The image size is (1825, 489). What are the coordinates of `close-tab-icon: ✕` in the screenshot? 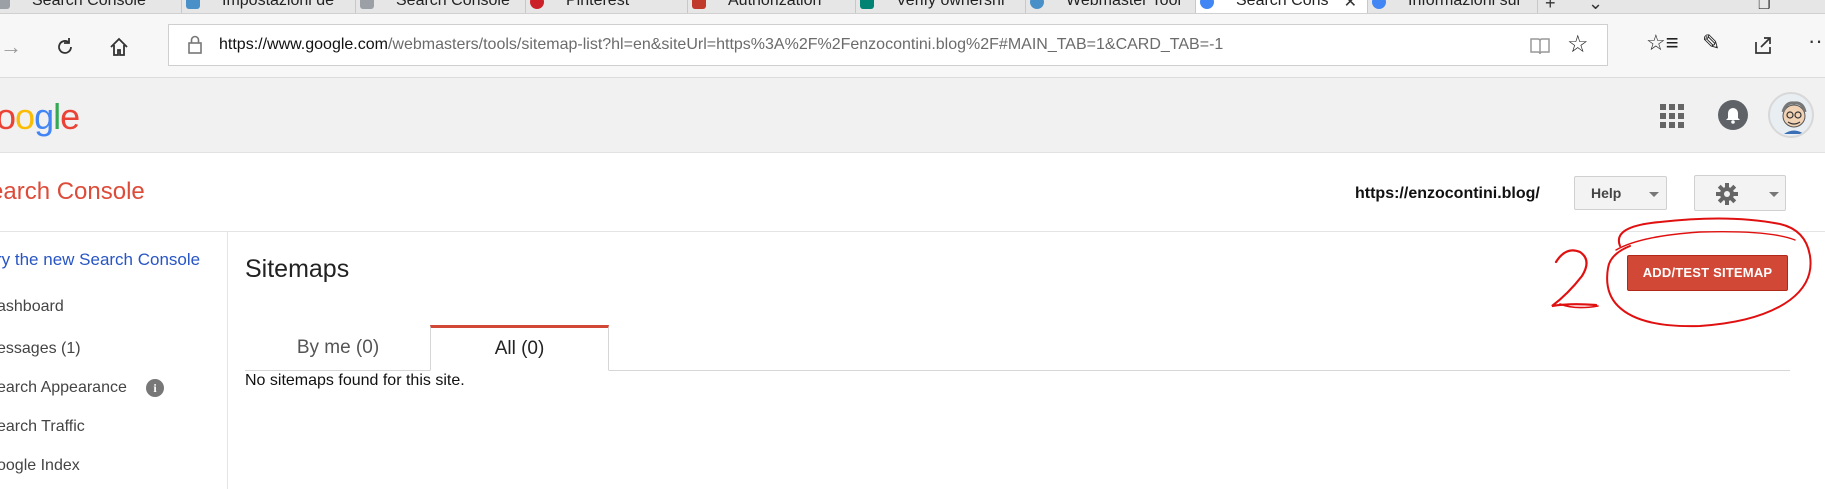 It's located at (1350, 6).